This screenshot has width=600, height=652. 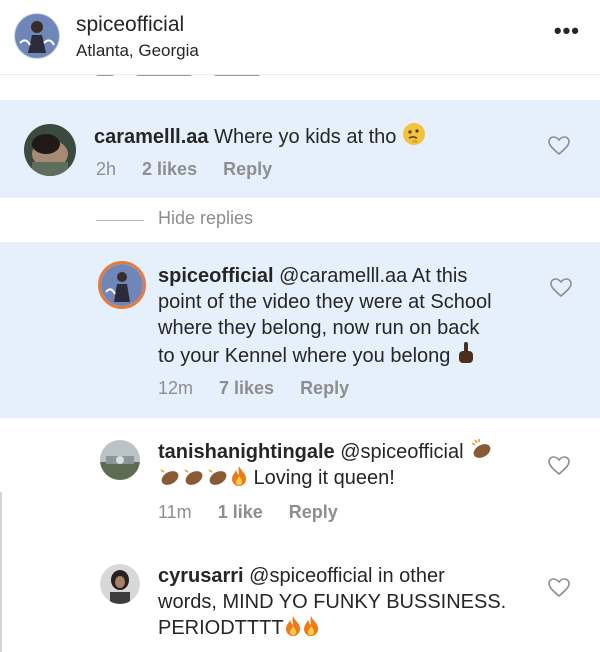 I want to click on comment-text-line2: words, MIND YO FUNKY BUSSINESS., so click(x=332, y=602).